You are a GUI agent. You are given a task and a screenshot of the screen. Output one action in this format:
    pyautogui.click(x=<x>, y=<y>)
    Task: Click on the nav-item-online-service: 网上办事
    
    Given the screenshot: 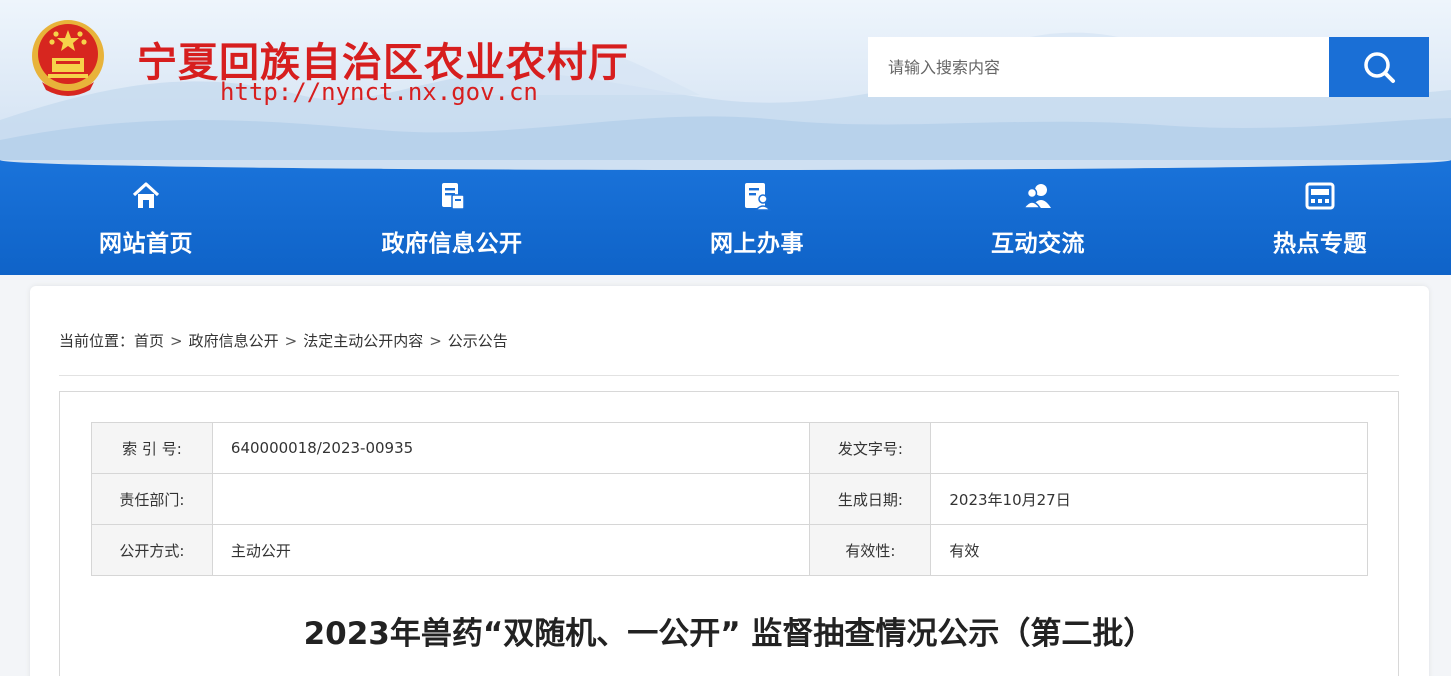 What is the action you would take?
    pyautogui.click(x=757, y=222)
    